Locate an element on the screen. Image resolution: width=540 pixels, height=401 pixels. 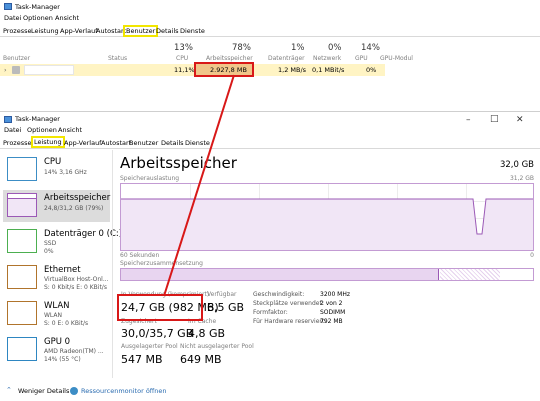
sidebar-item-gpu: GPU 0 AMD Radeon(TM) ... 14% (55 °C) is located at coordinates (56, 350).